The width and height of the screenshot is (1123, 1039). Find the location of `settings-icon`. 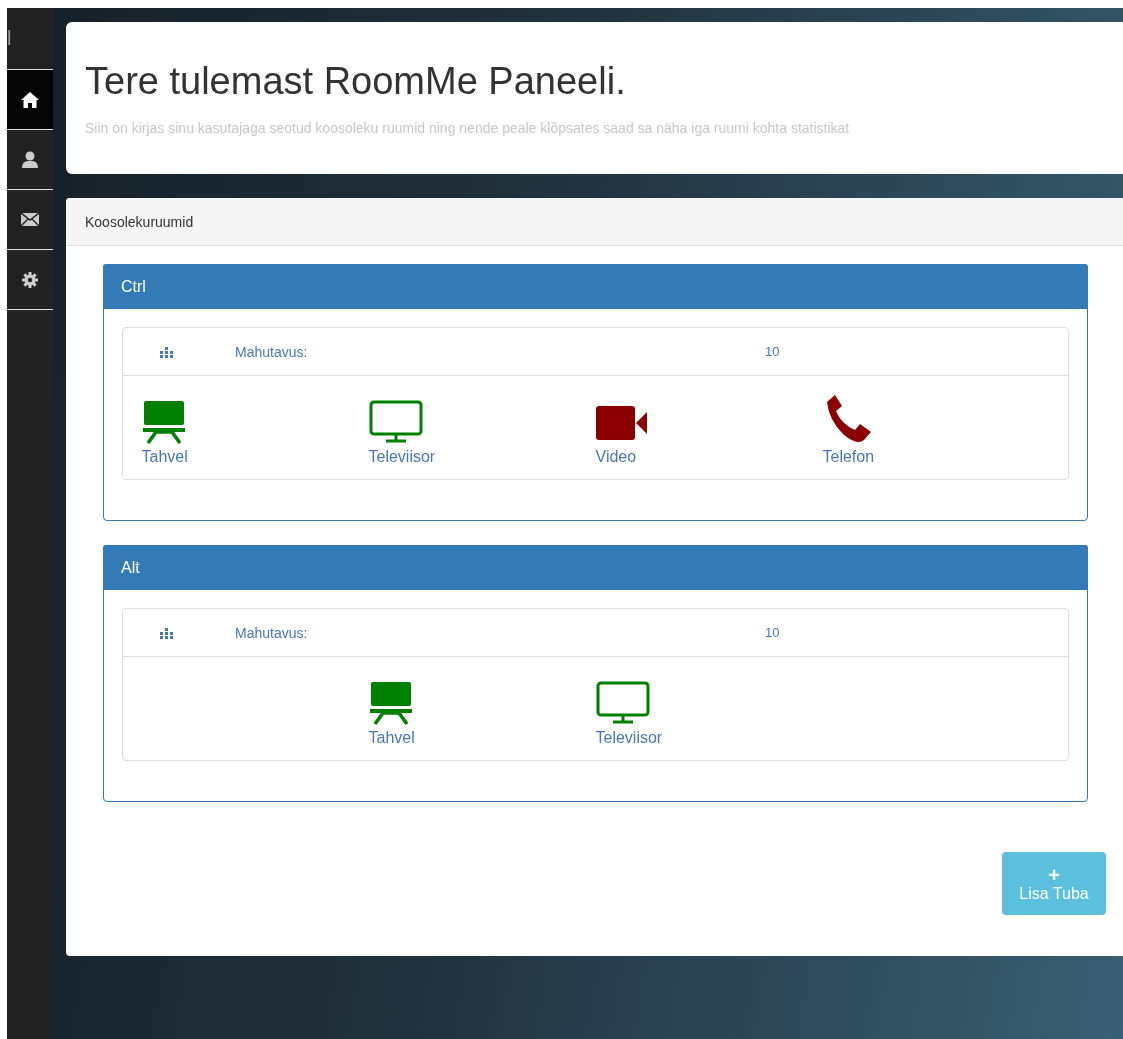

settings-icon is located at coordinates (30, 279).